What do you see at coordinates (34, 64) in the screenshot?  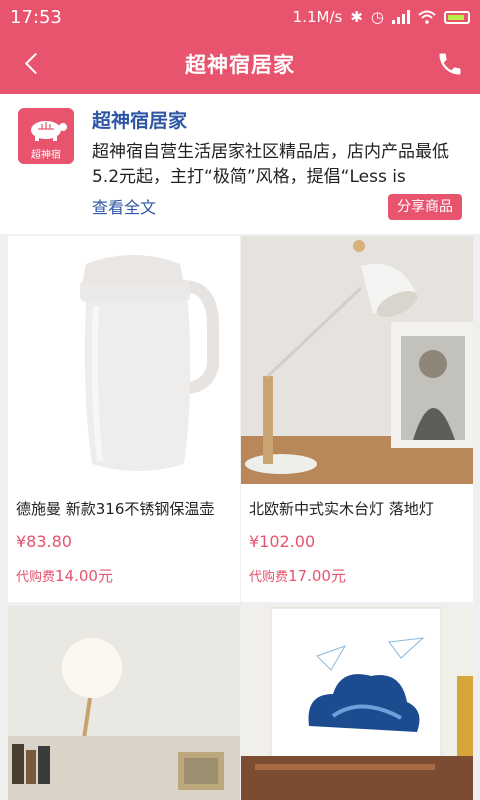 I see `back-icon` at bounding box center [34, 64].